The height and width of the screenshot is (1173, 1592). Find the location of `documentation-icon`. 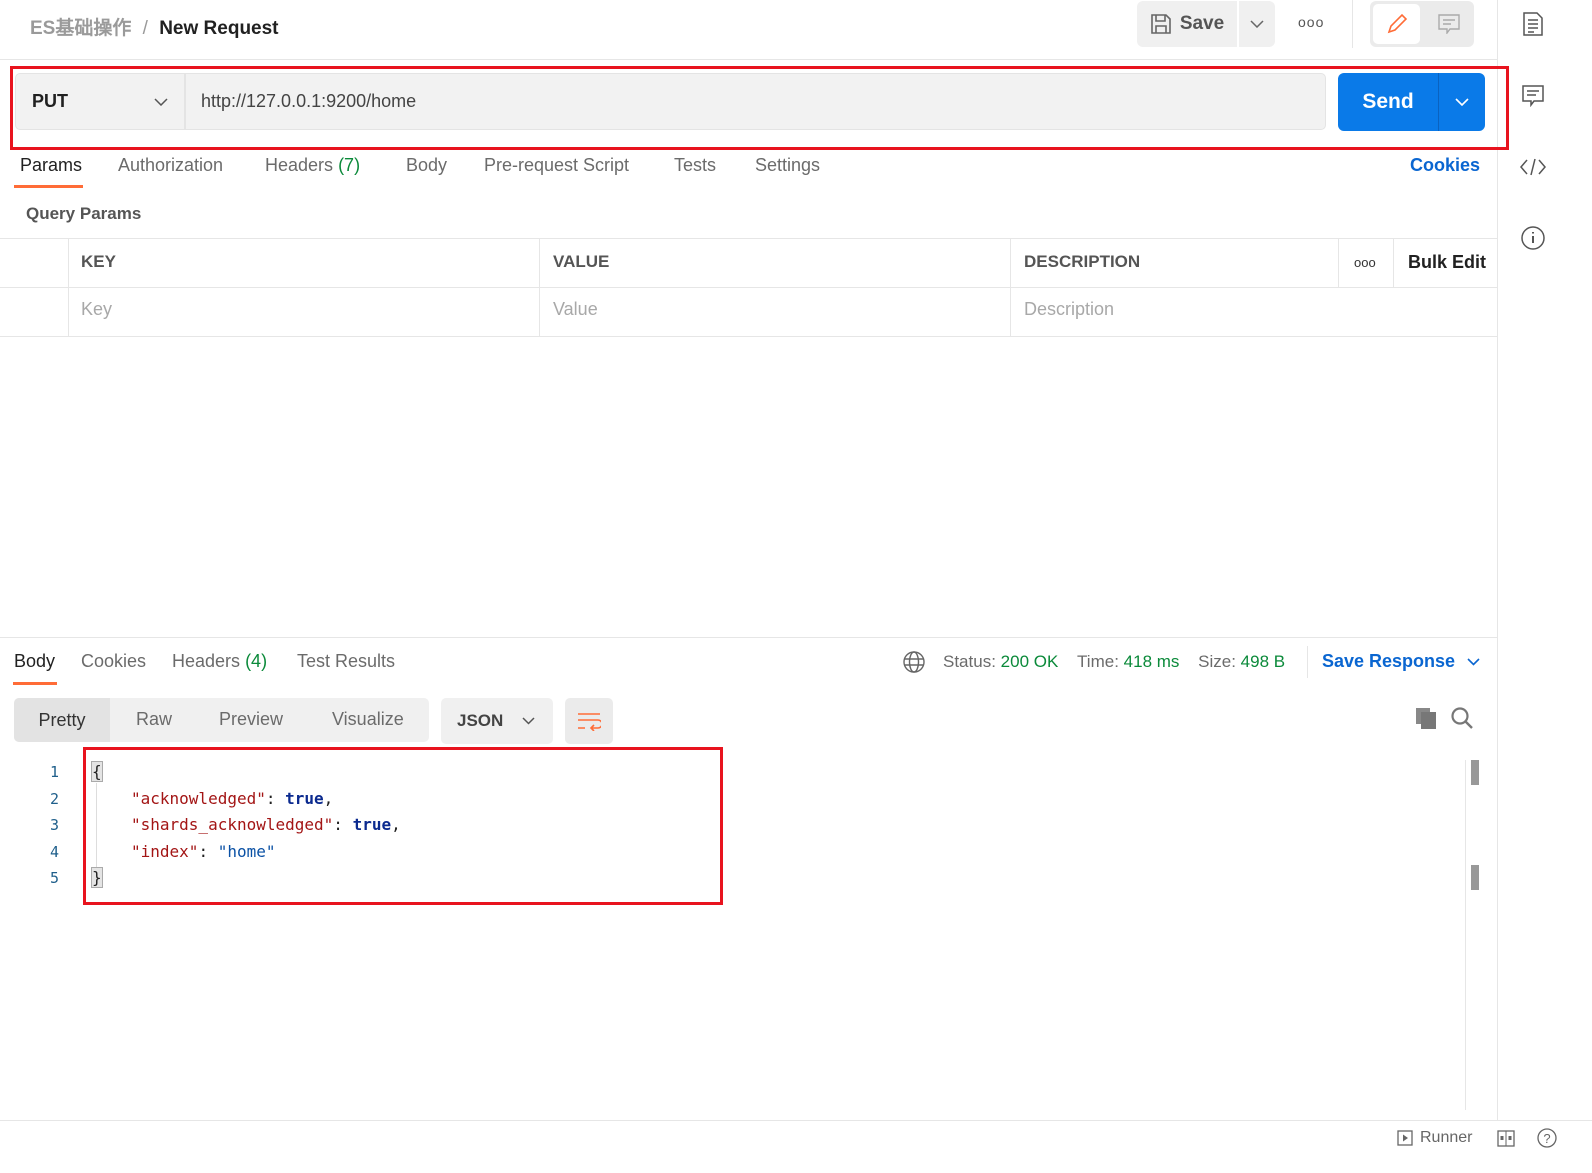

documentation-icon is located at coordinates (1533, 24).